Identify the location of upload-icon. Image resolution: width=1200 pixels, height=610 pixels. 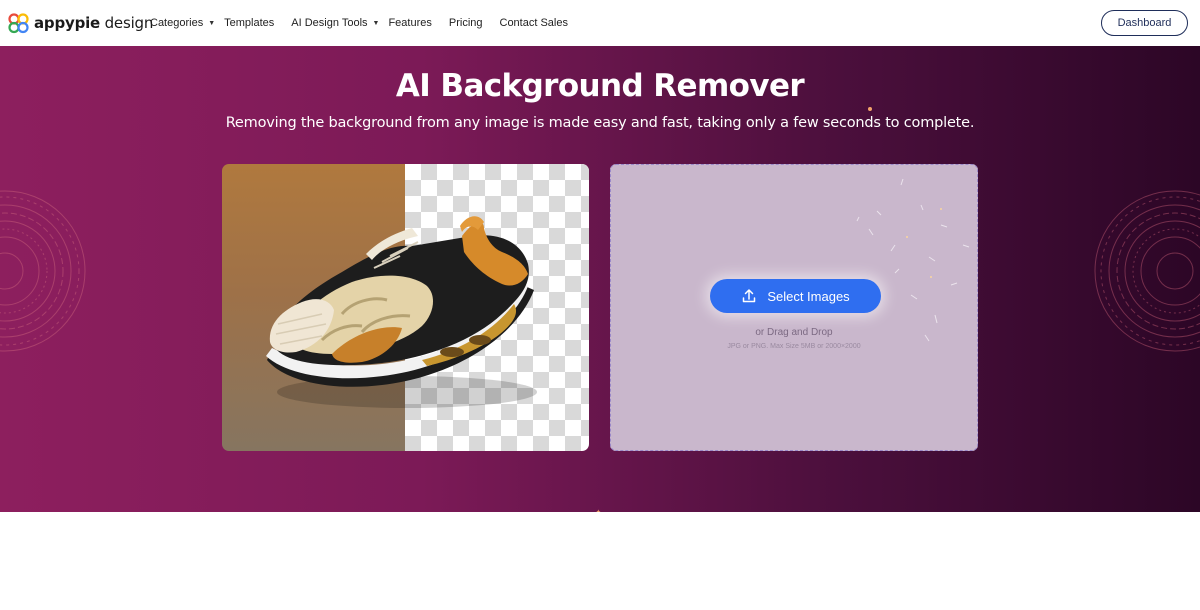
(749, 296).